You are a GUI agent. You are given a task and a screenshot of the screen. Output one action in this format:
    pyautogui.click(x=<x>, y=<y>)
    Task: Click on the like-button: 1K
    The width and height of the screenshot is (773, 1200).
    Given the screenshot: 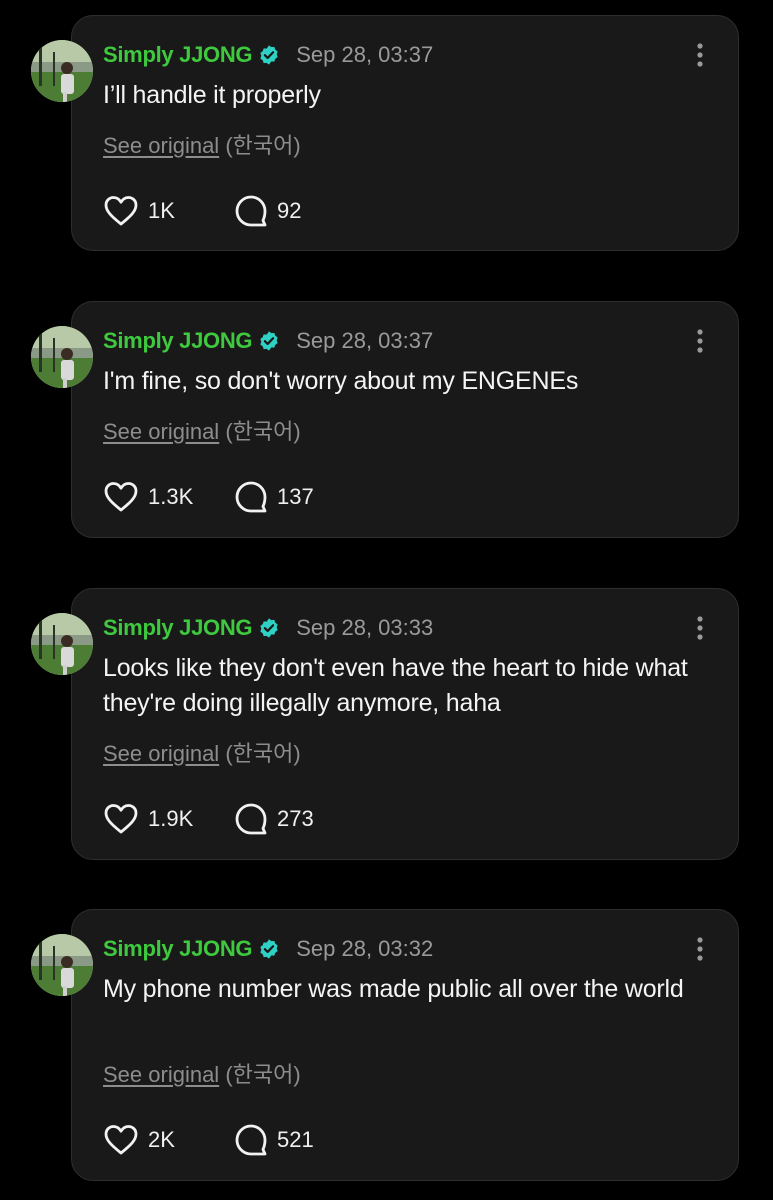 What is the action you would take?
    pyautogui.click(x=151, y=211)
    